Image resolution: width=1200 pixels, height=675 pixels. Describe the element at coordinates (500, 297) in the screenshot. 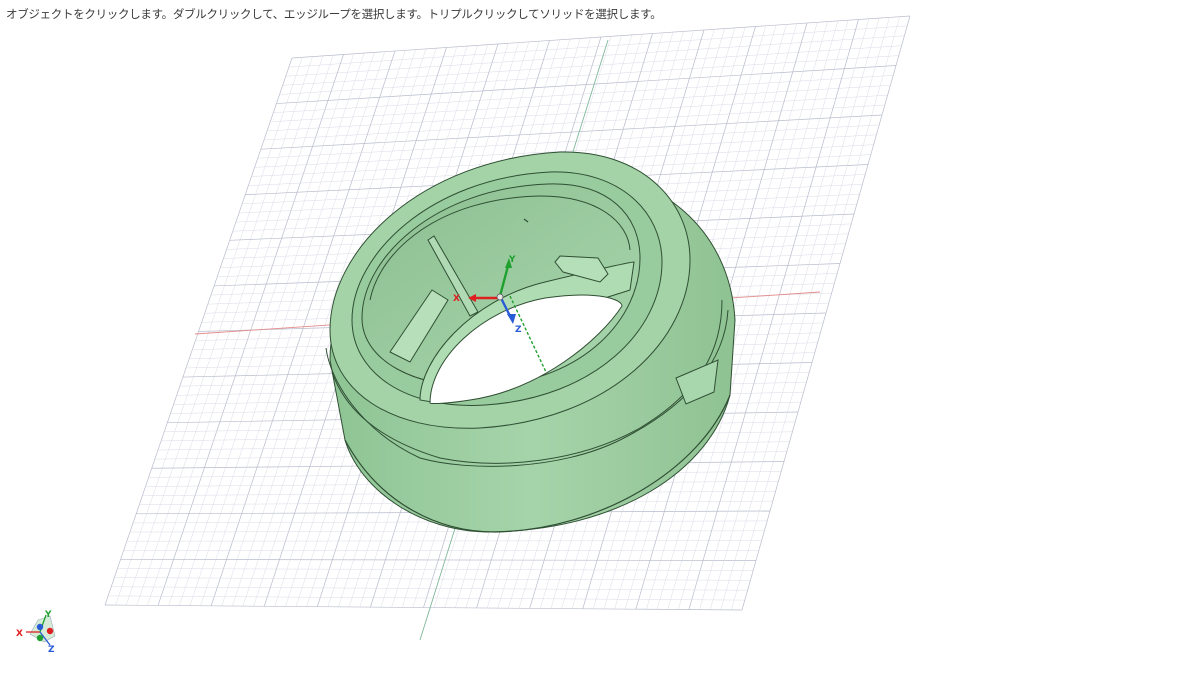

I see `gizmo-origin` at that location.